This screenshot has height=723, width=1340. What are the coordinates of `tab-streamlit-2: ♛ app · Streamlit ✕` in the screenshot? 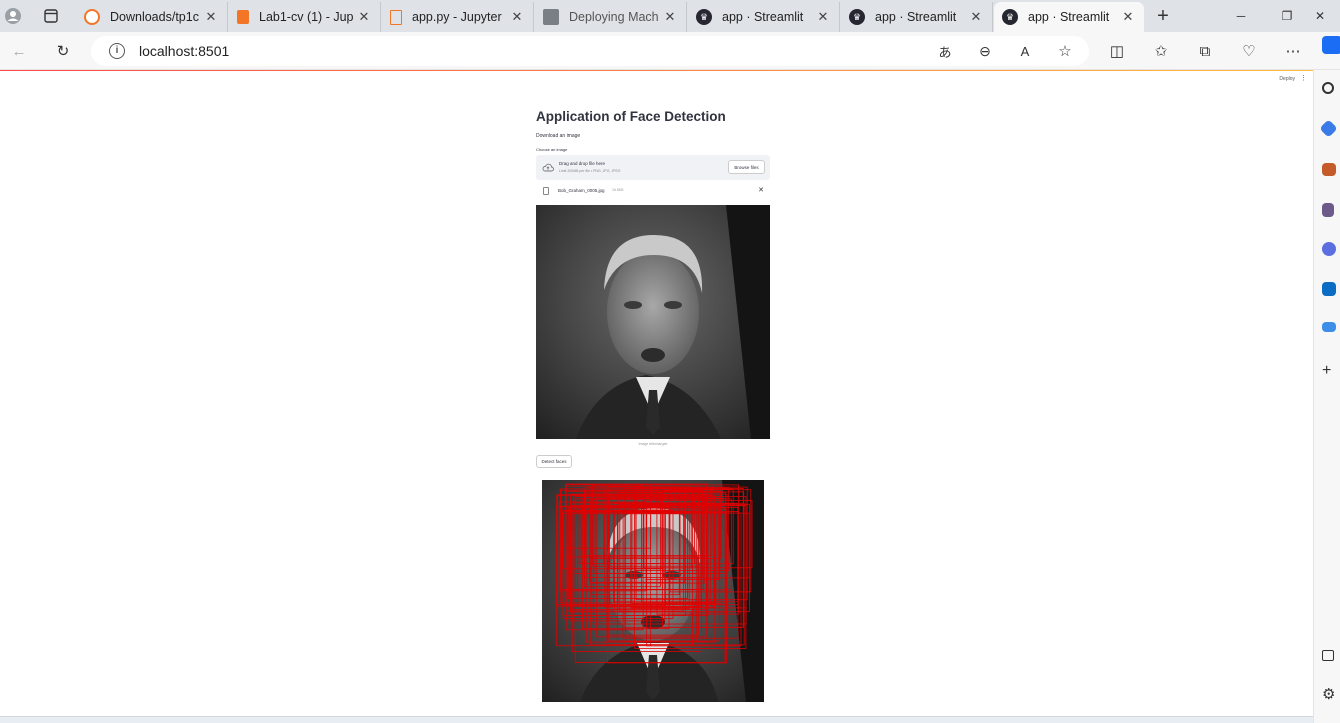 It's located at (917, 17).